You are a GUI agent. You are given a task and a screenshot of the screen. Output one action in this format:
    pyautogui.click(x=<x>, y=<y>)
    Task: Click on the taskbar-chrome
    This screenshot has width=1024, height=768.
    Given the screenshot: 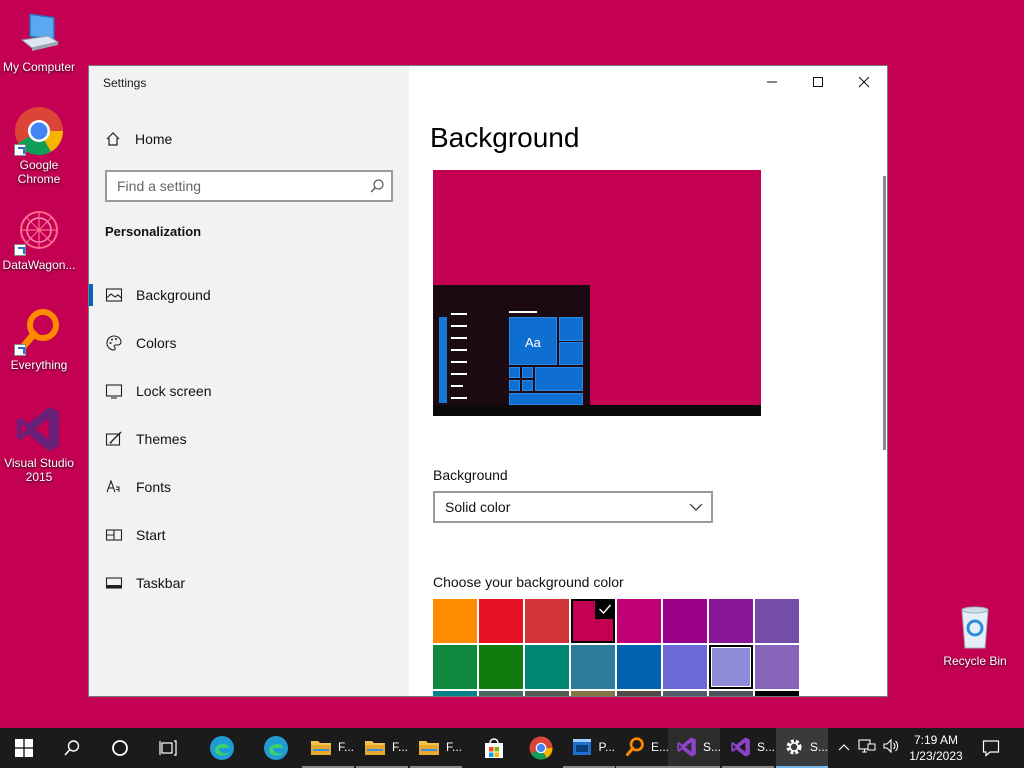 What is the action you would take?
    pyautogui.click(x=541, y=748)
    